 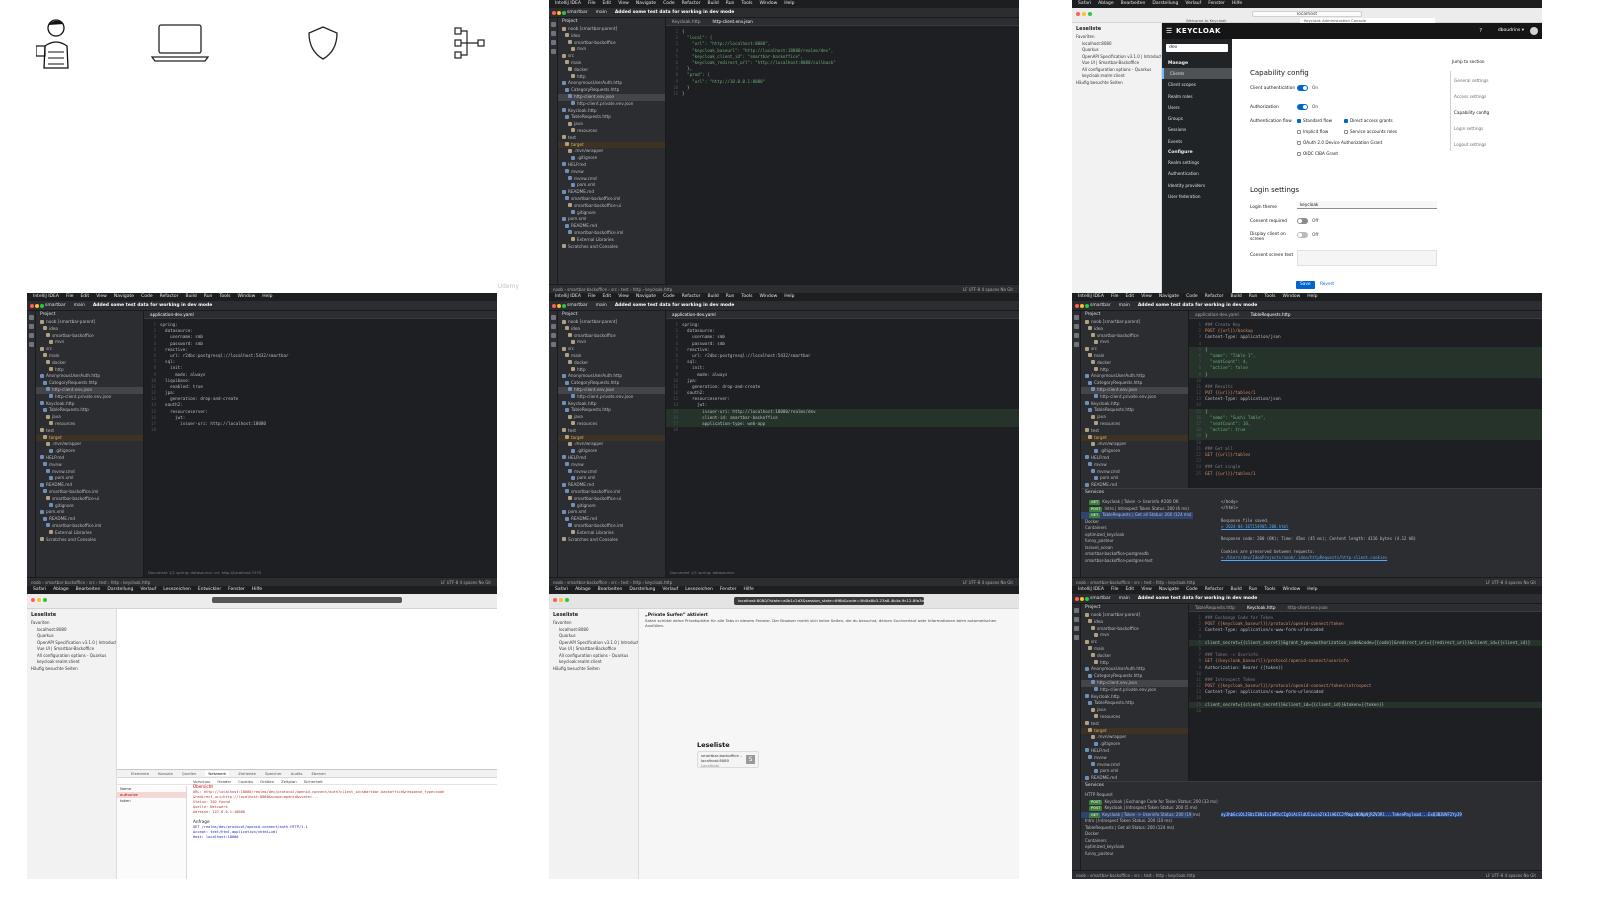 What do you see at coordinates (1134, 329) in the screenshot?
I see `tree-node: idea` at bounding box center [1134, 329].